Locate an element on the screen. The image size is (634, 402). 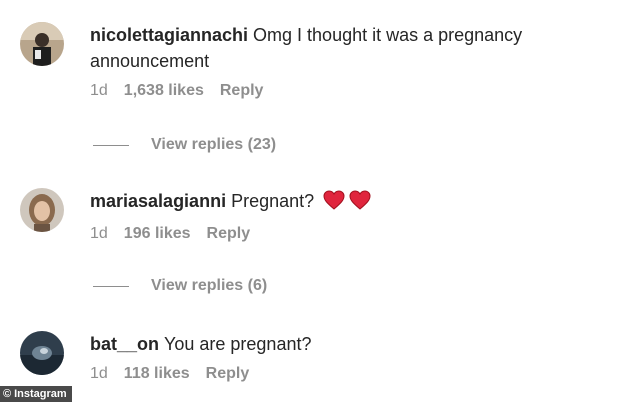
comment-meta: 1d 196 likes Reply is located at coordinates (352, 234).